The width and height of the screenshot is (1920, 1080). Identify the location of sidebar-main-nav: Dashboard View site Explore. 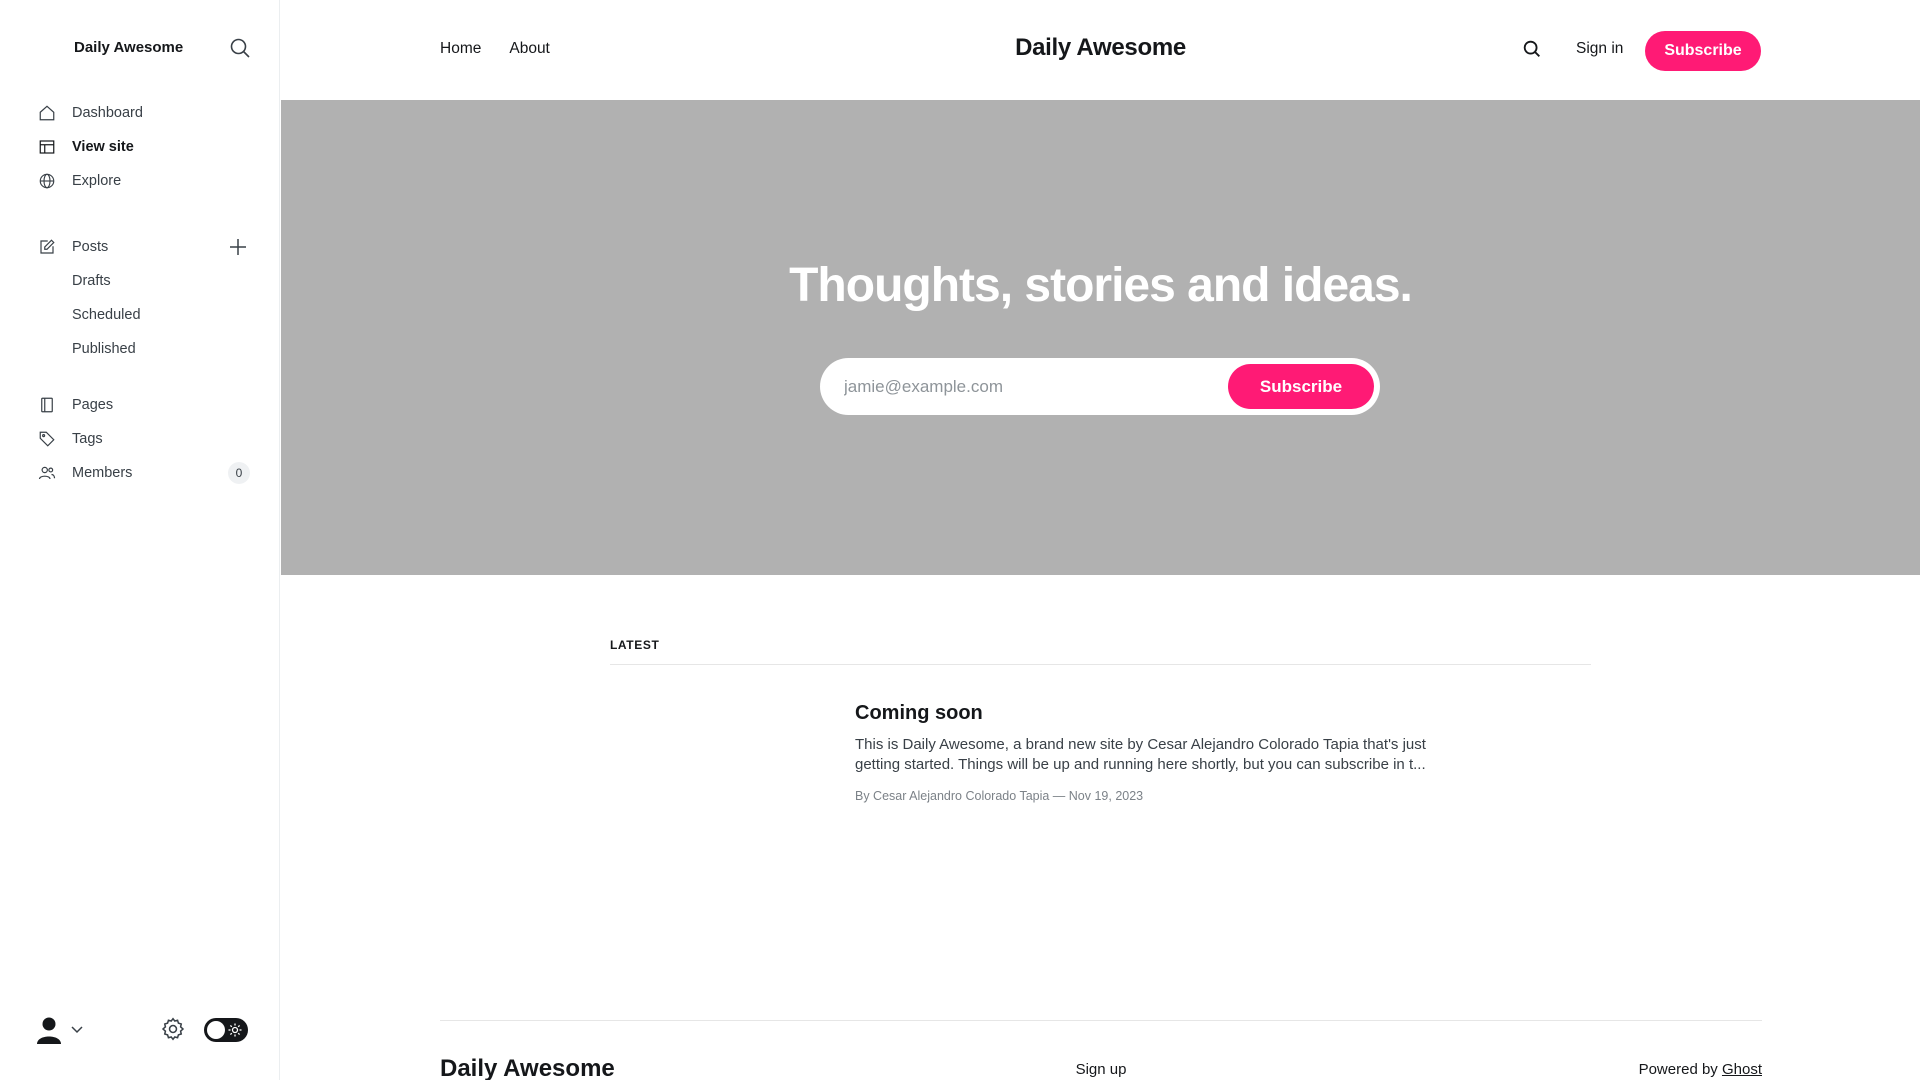
(143, 147).